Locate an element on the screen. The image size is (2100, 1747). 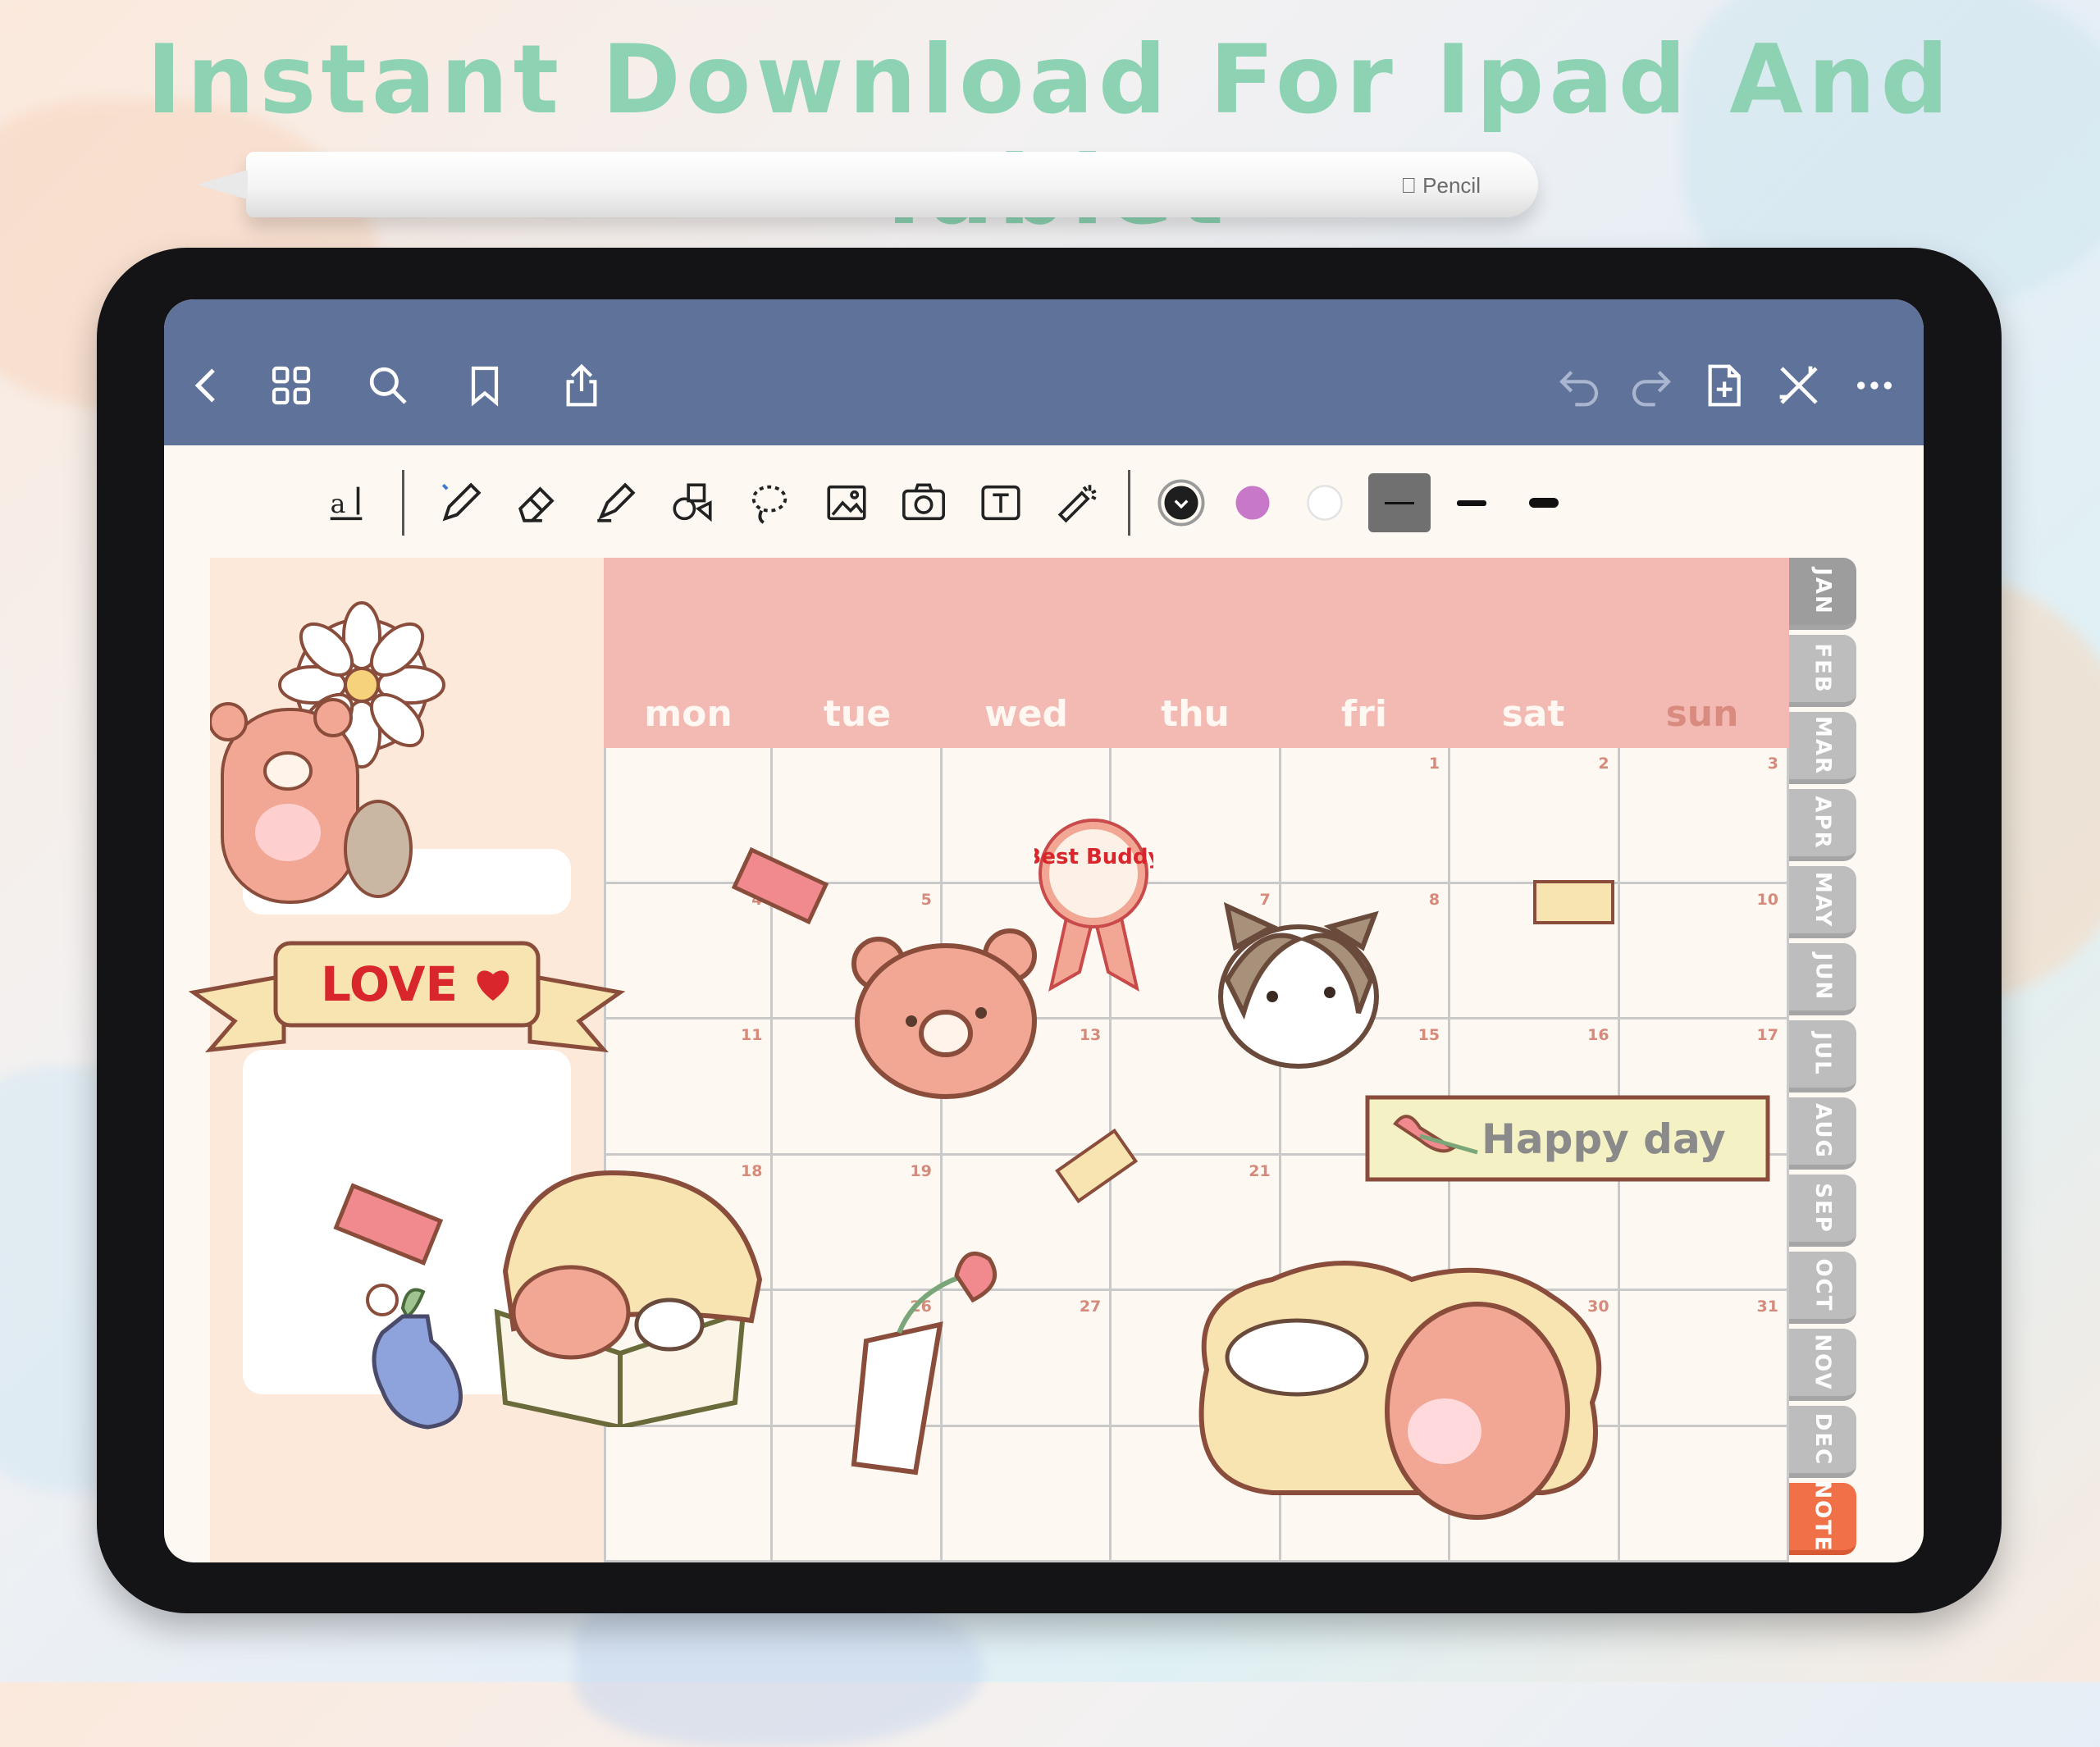
month-tab-dec: DEC is located at coordinates (1822, 1442).